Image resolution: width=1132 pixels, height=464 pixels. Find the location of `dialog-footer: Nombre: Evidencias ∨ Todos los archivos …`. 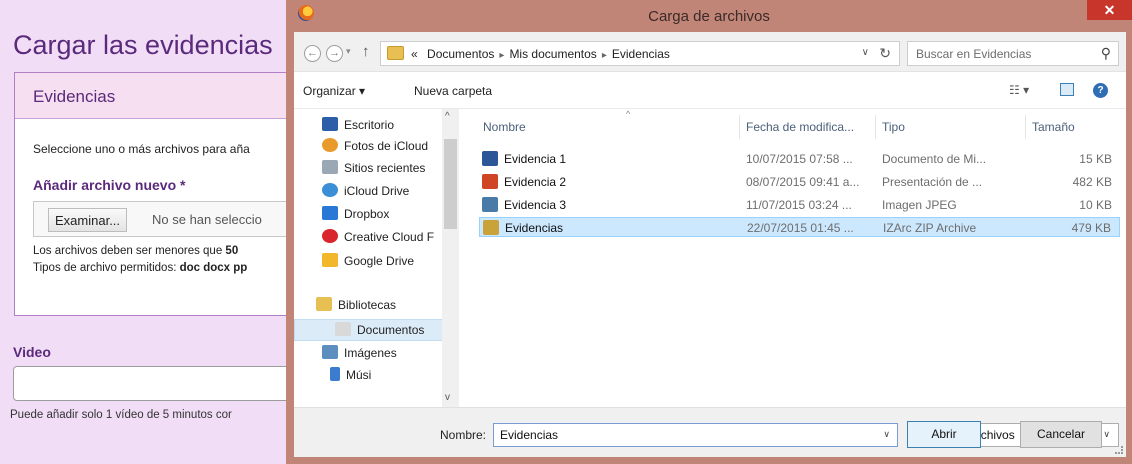

dialog-footer: Nombre: Evidencias ∨ Todos los archivos … is located at coordinates (710, 432).